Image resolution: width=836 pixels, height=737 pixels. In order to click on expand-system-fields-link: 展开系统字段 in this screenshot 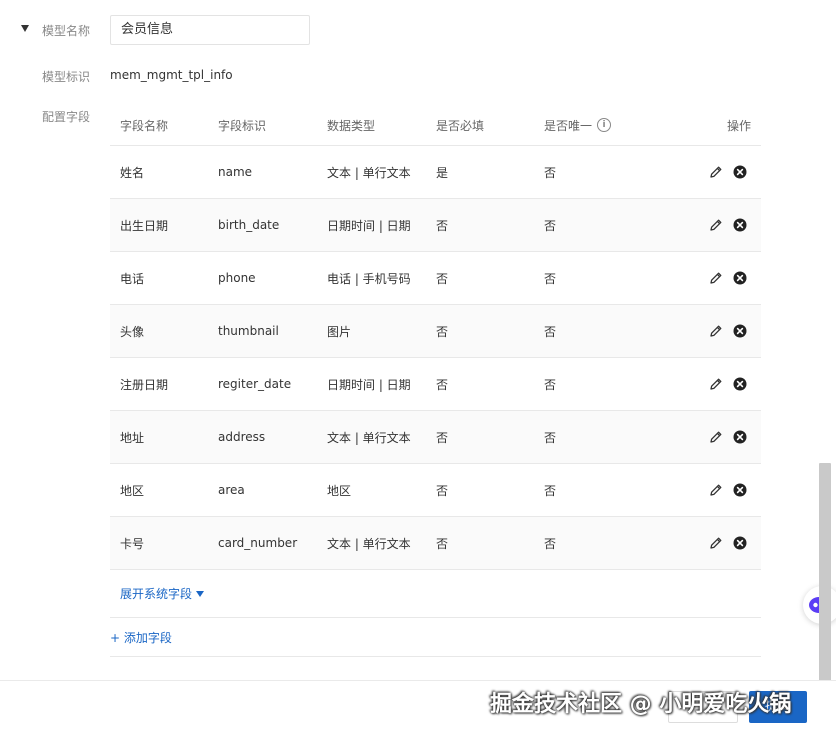, I will do `click(162, 593)`.